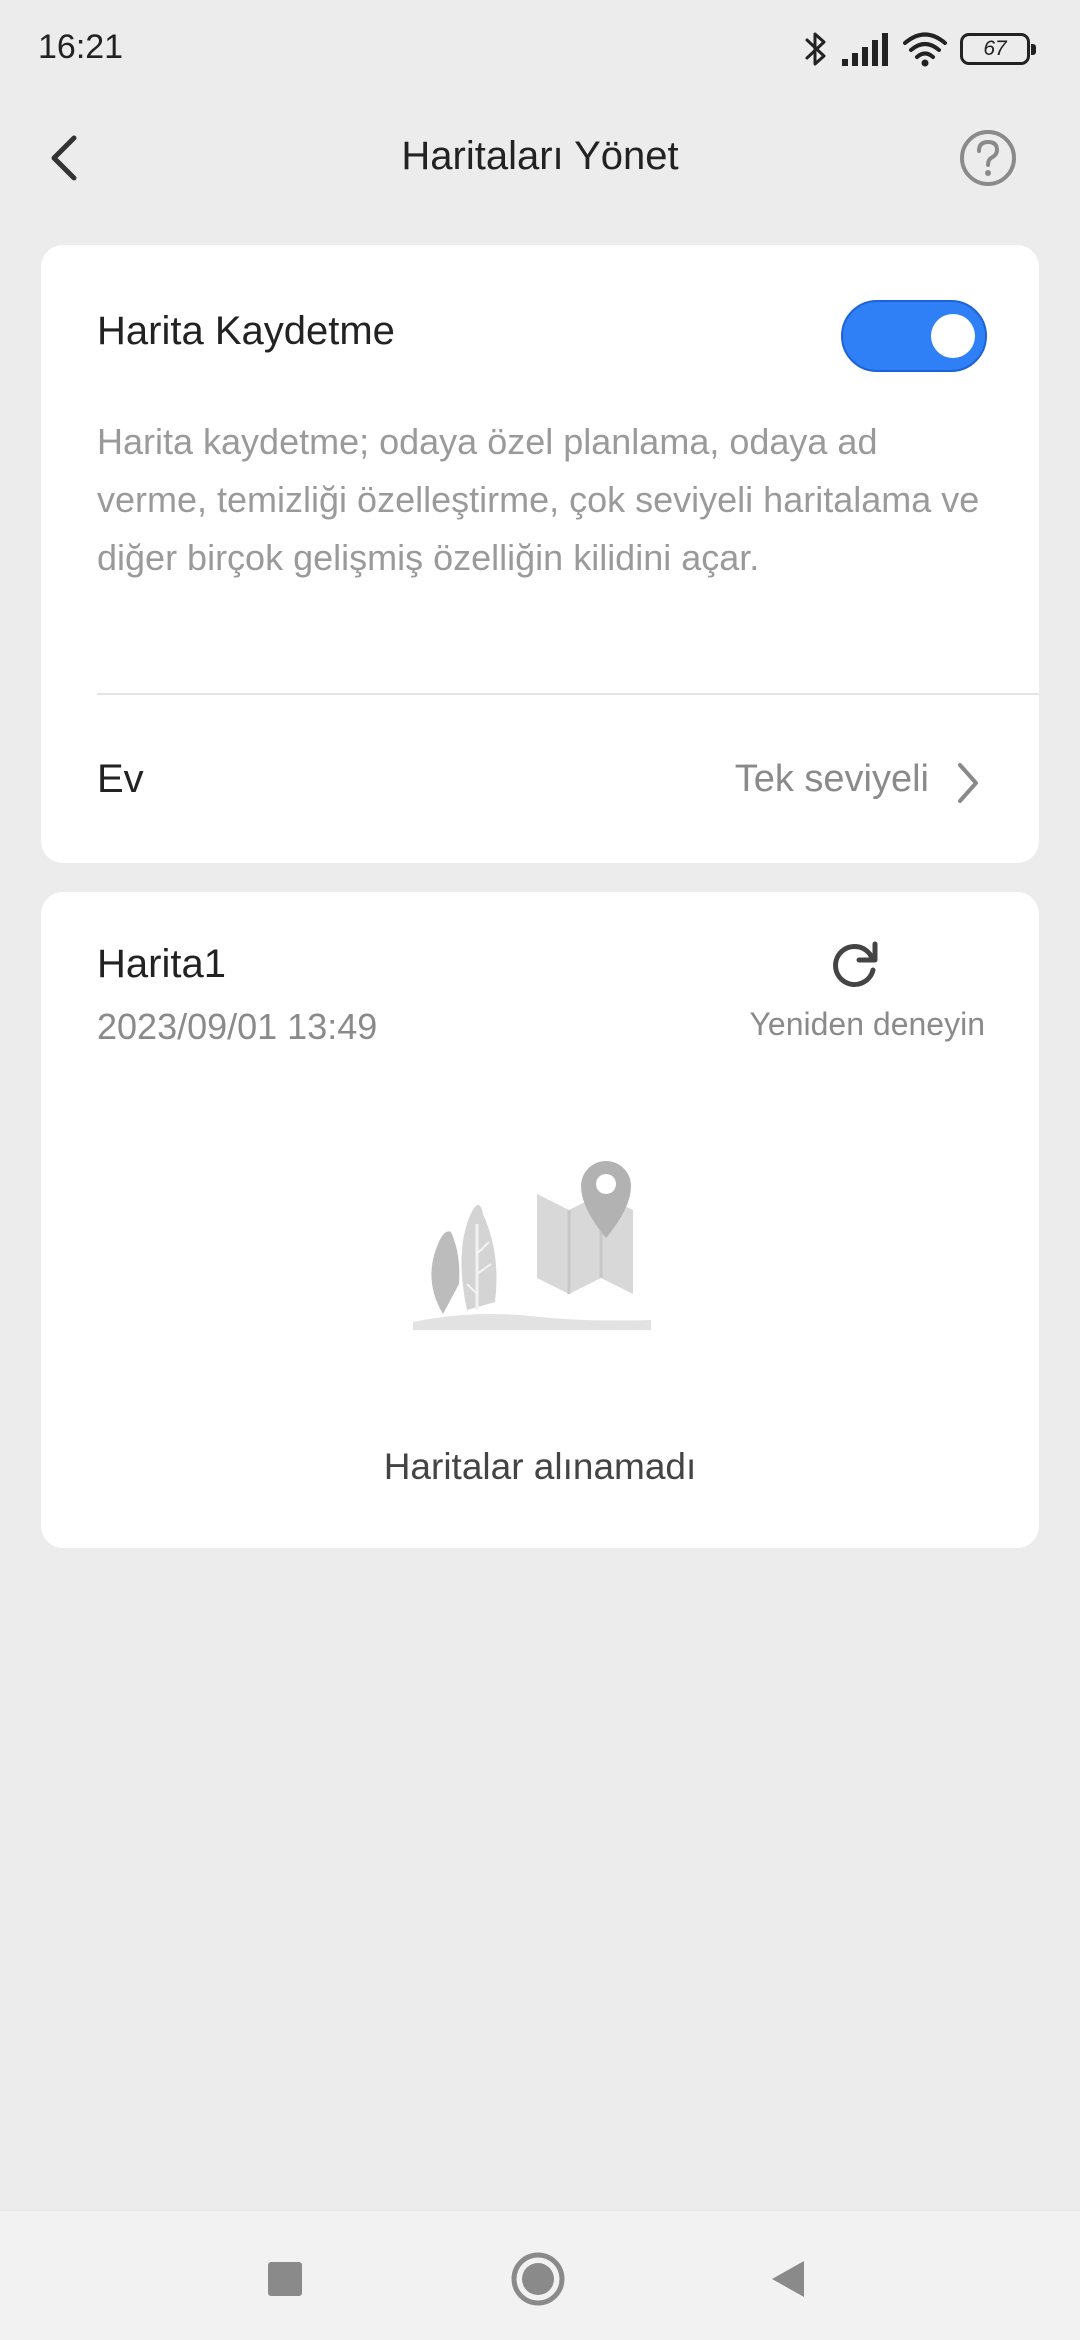 This screenshot has width=1080, height=2340. I want to click on circle-home-icon, so click(538, 2279).